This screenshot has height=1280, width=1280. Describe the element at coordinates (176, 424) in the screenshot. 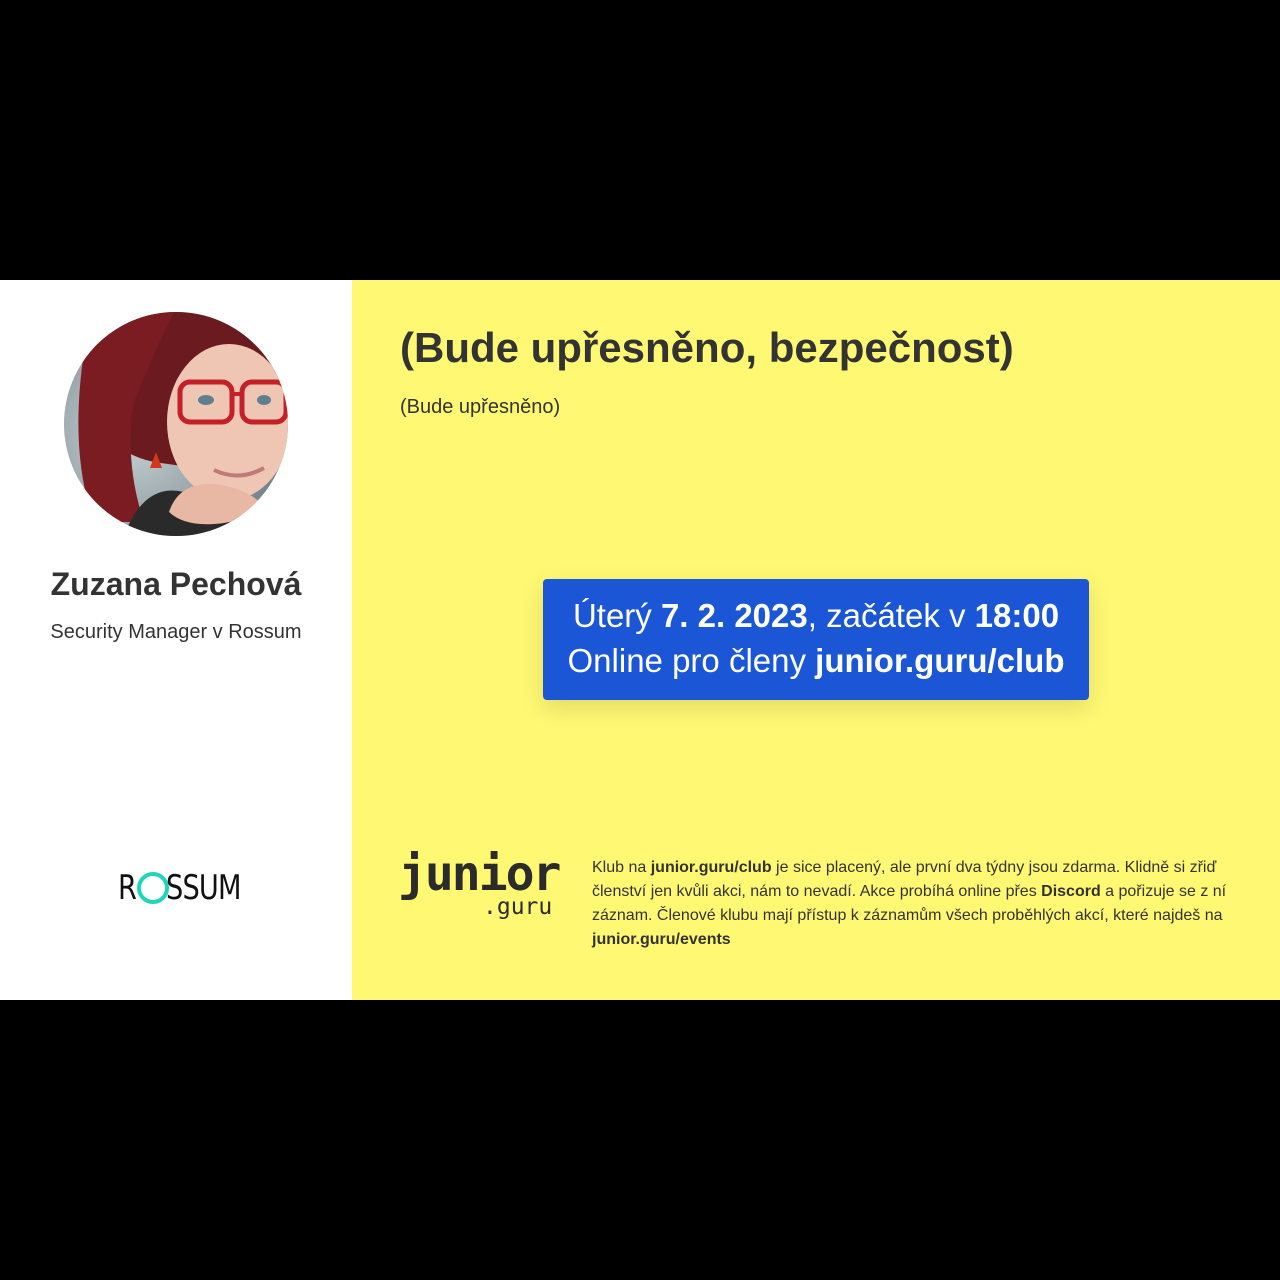

I see `speaker-photo` at that location.